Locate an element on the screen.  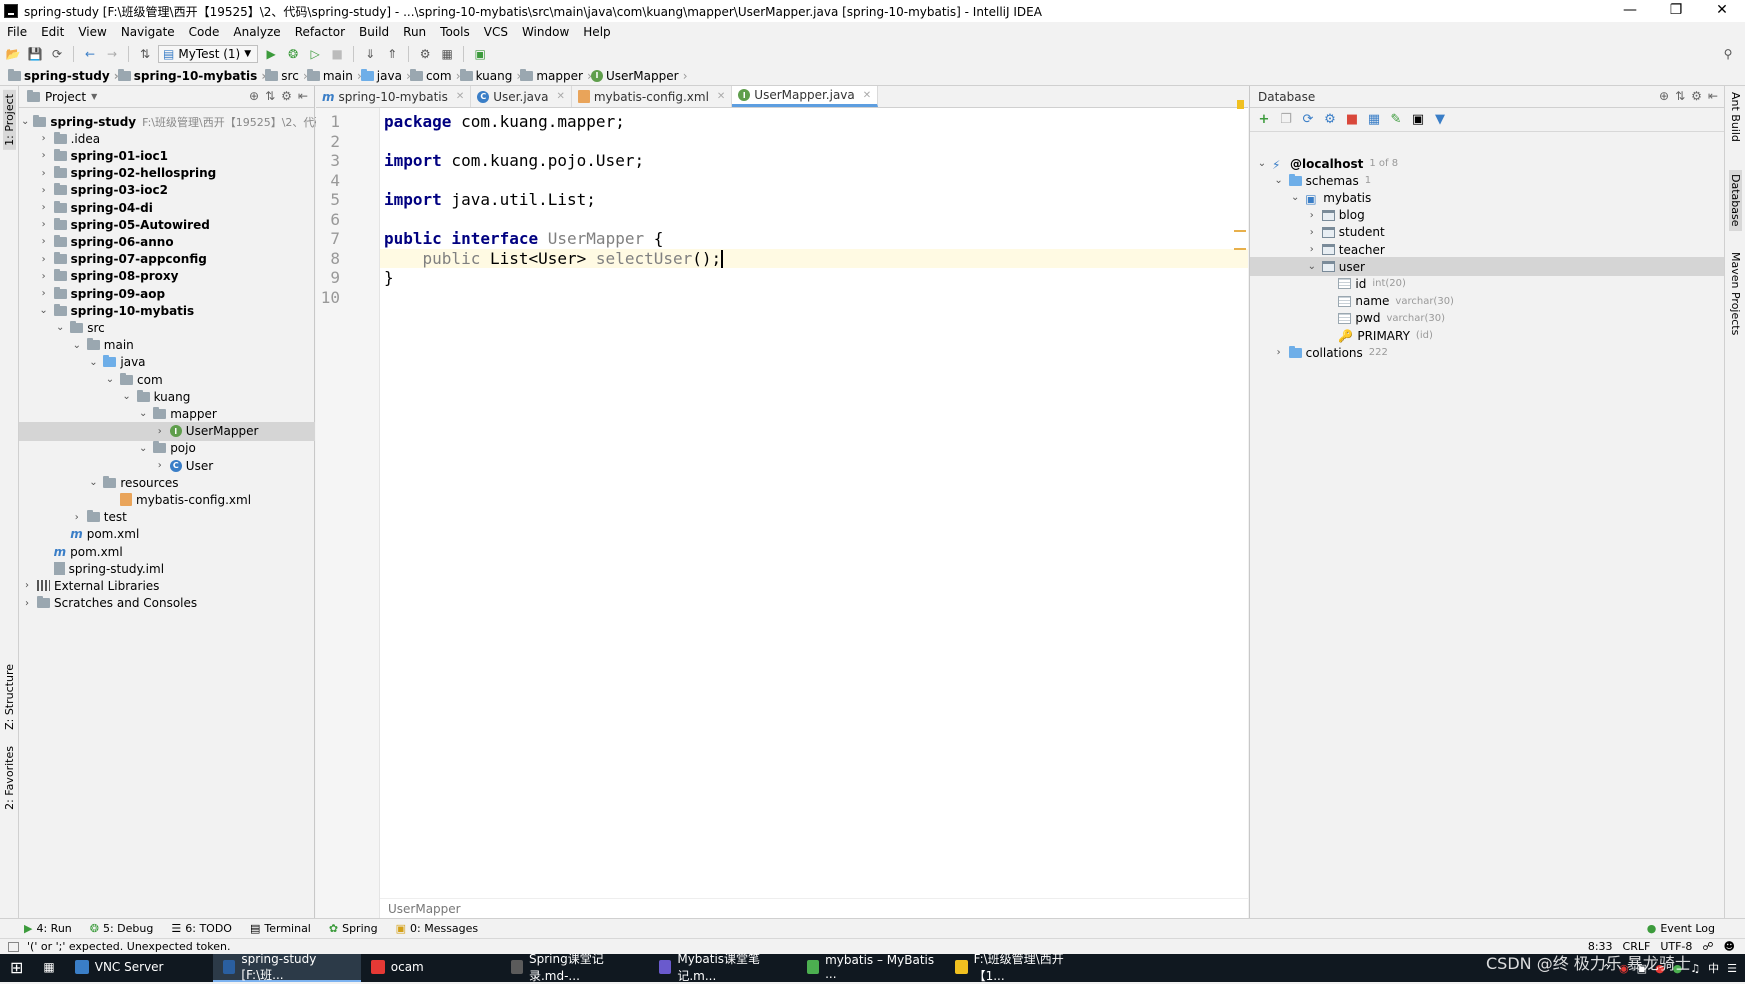
menu-edit: Edit is located at coordinates (52, 32).